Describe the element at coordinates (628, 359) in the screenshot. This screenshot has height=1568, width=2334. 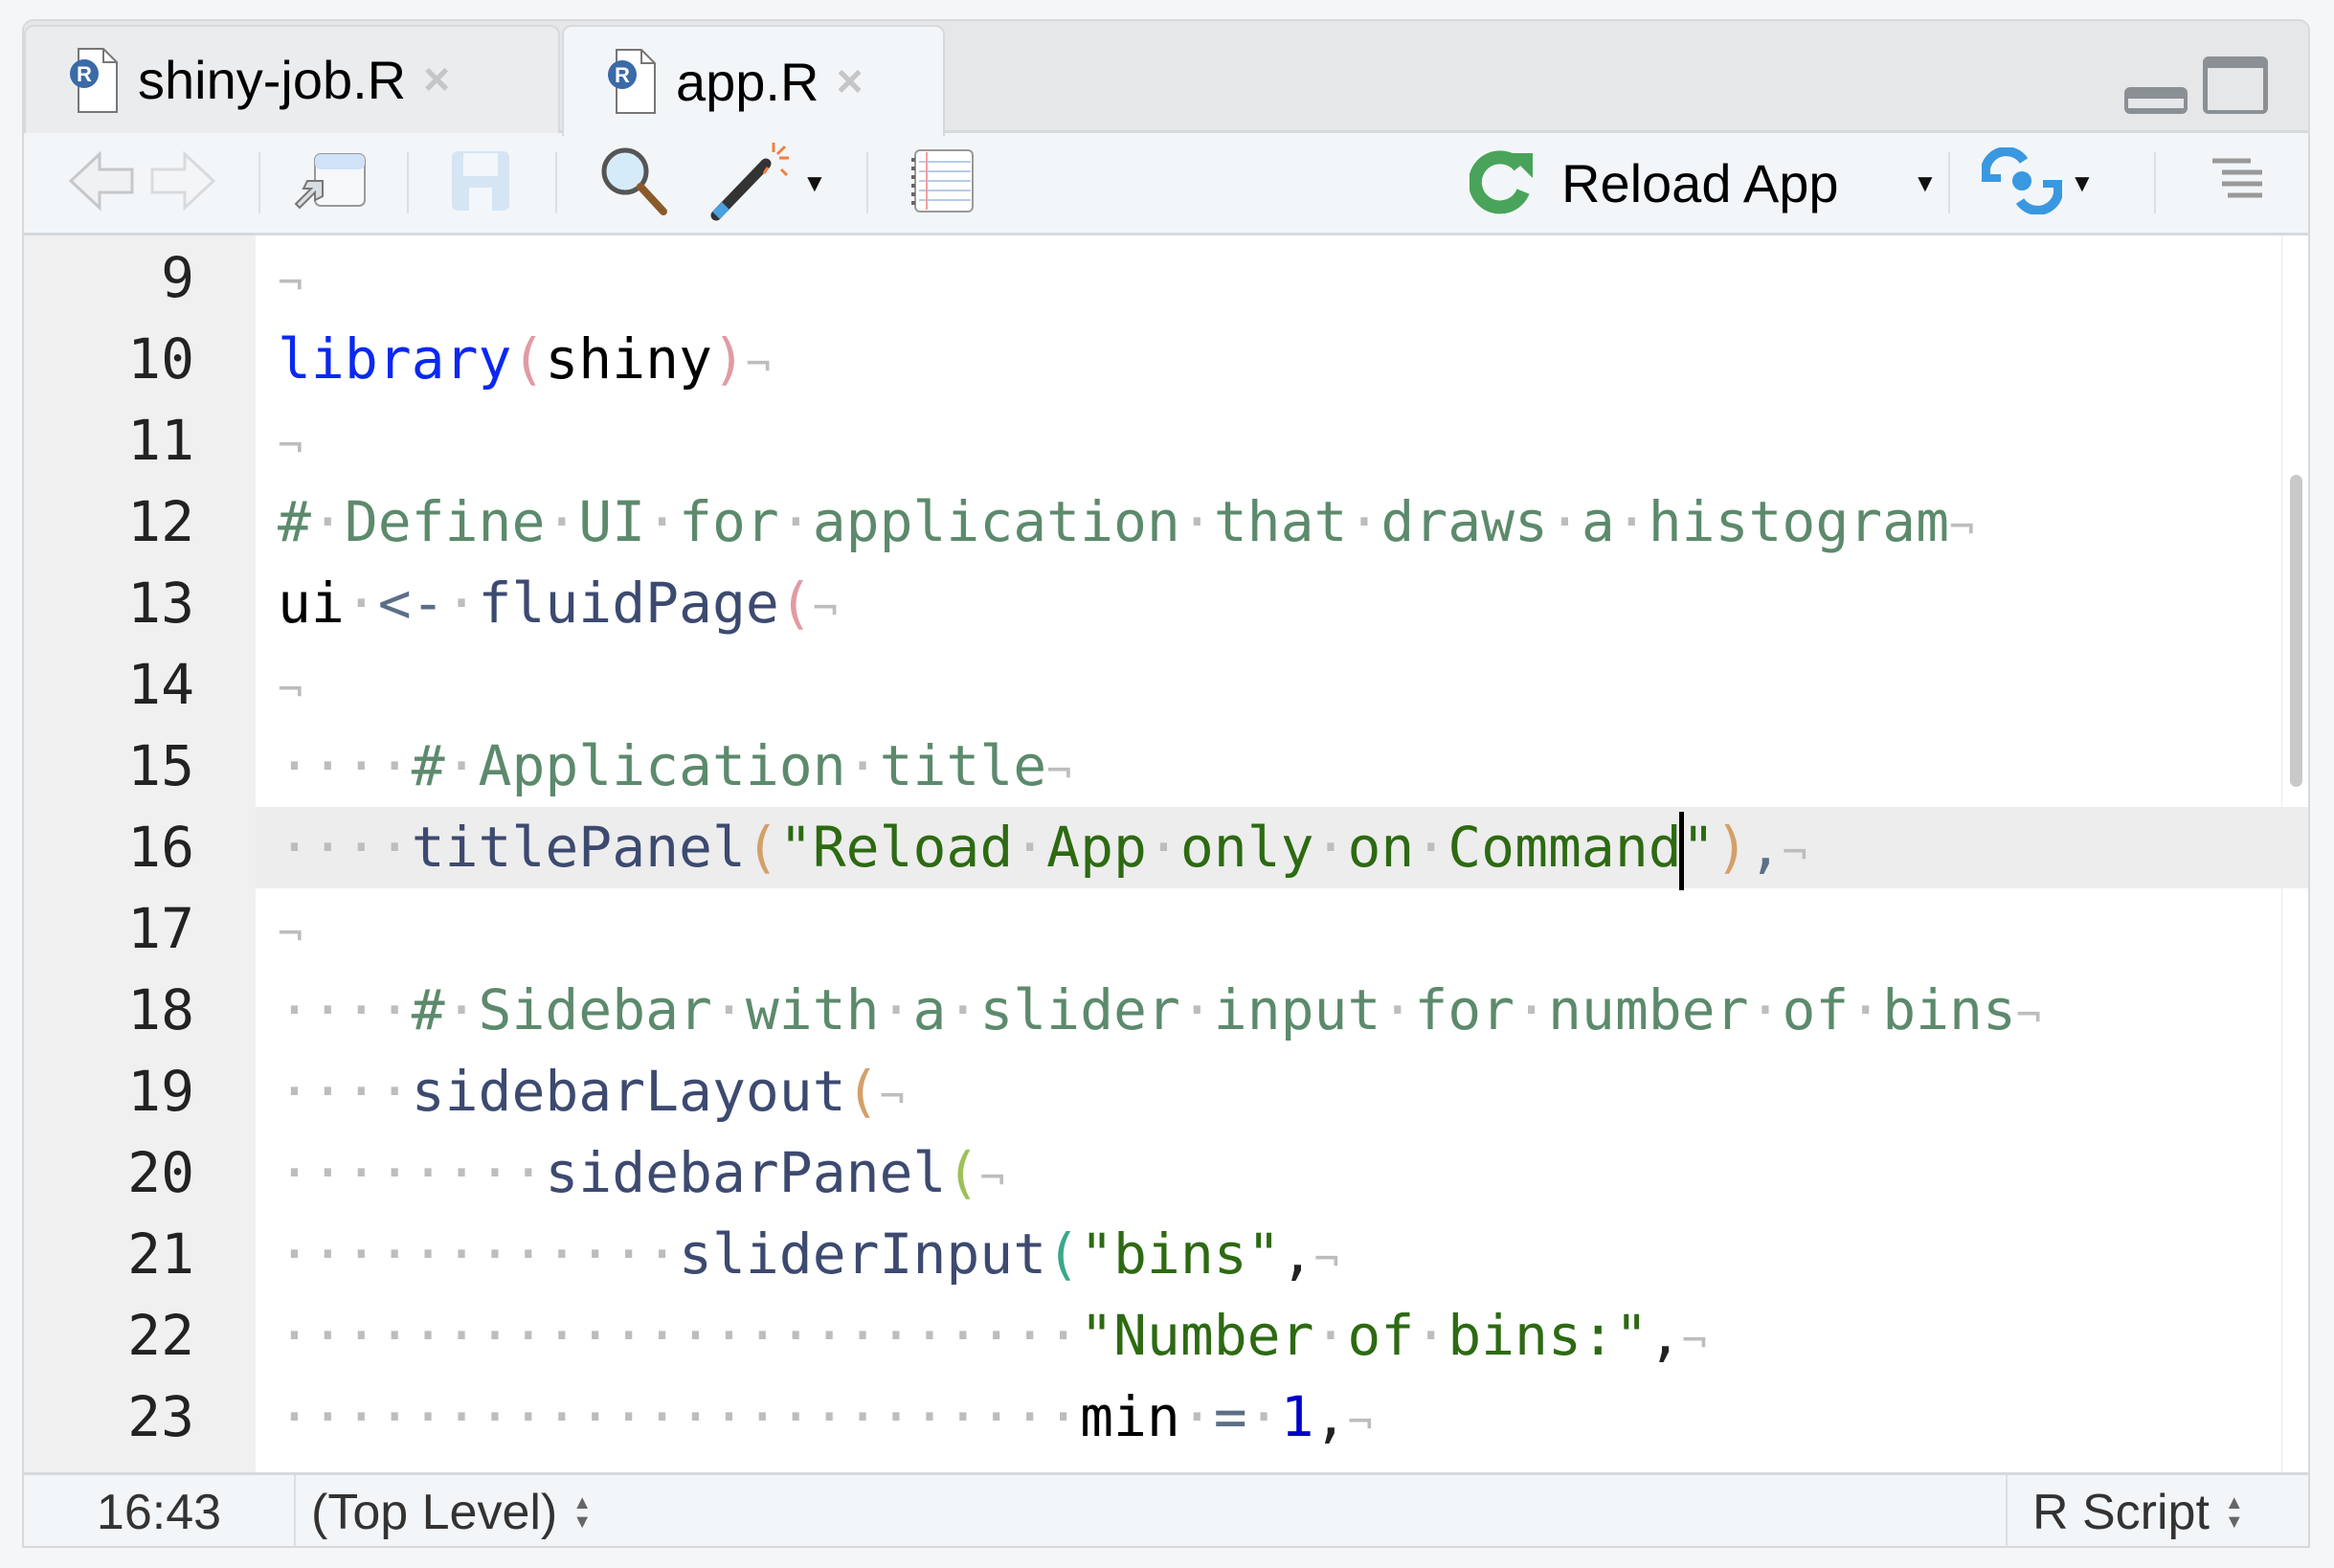
I see `token-id: shiny` at that location.